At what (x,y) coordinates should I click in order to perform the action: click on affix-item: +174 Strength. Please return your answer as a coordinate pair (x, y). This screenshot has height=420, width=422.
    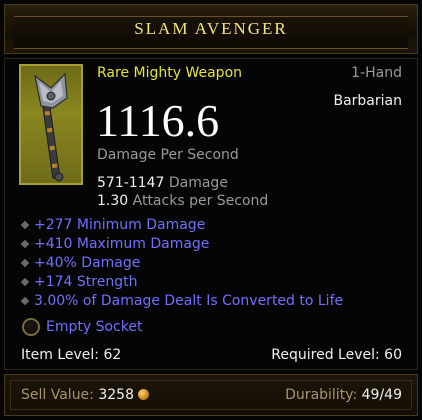
    Looking at the image, I should click on (181, 282).